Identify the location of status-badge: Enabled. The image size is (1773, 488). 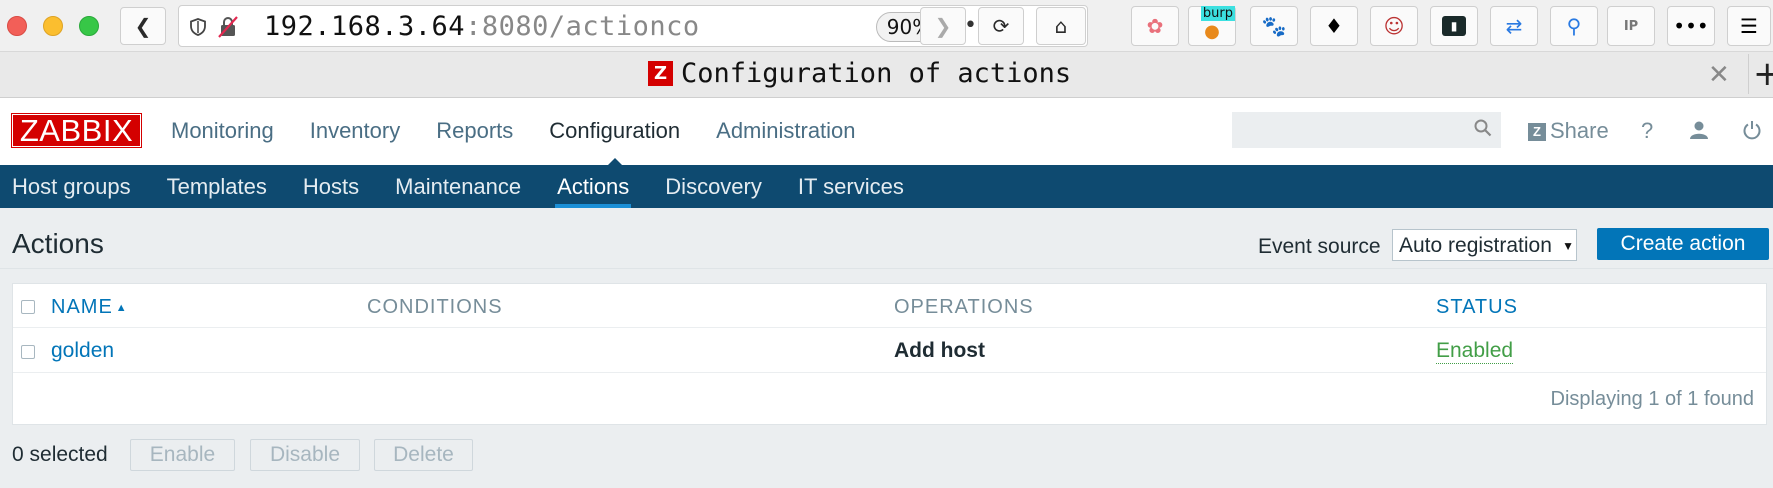
(1475, 351).